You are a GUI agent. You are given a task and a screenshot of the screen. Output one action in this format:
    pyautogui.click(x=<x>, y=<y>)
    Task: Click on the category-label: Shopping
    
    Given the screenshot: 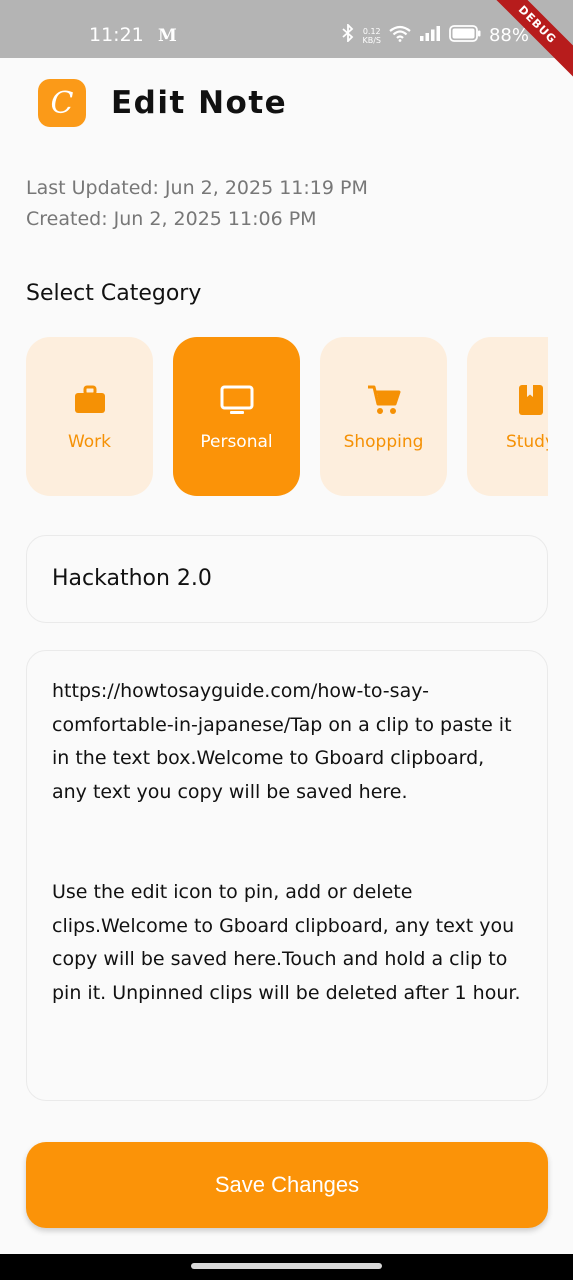 What is the action you would take?
    pyautogui.click(x=383, y=441)
    